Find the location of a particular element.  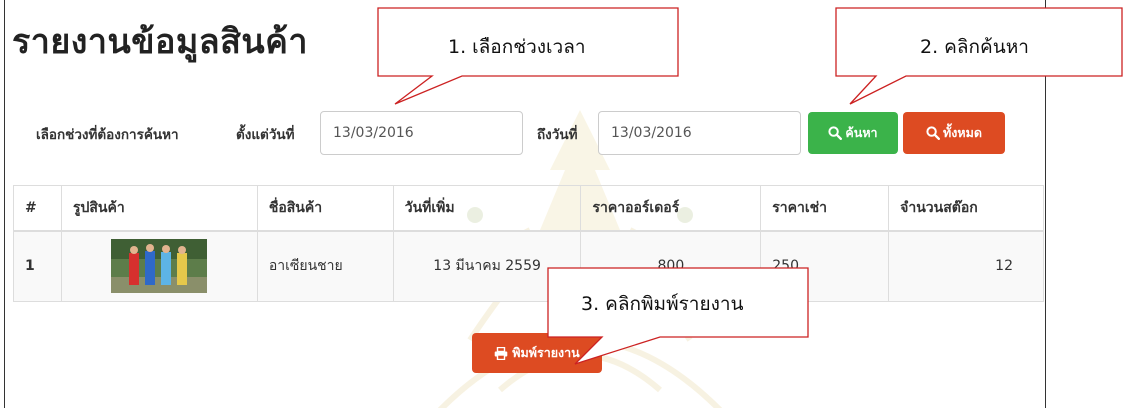

callout-step-2: 2. คลิกค้นหา is located at coordinates (974, 47).